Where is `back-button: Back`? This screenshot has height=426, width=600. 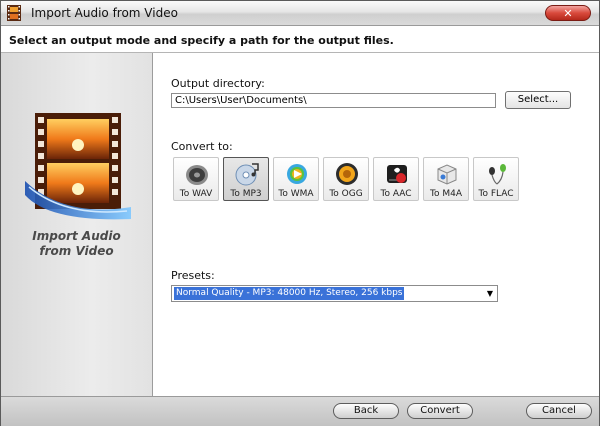
back-button: Back is located at coordinates (366, 411).